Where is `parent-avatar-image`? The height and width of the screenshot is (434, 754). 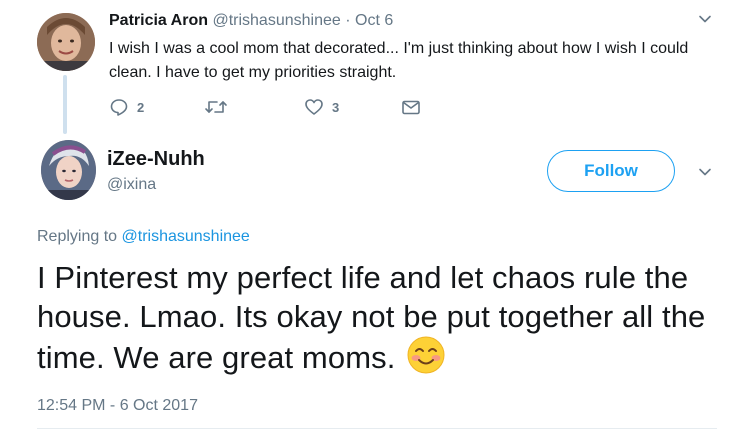 parent-avatar-image is located at coordinates (66, 42).